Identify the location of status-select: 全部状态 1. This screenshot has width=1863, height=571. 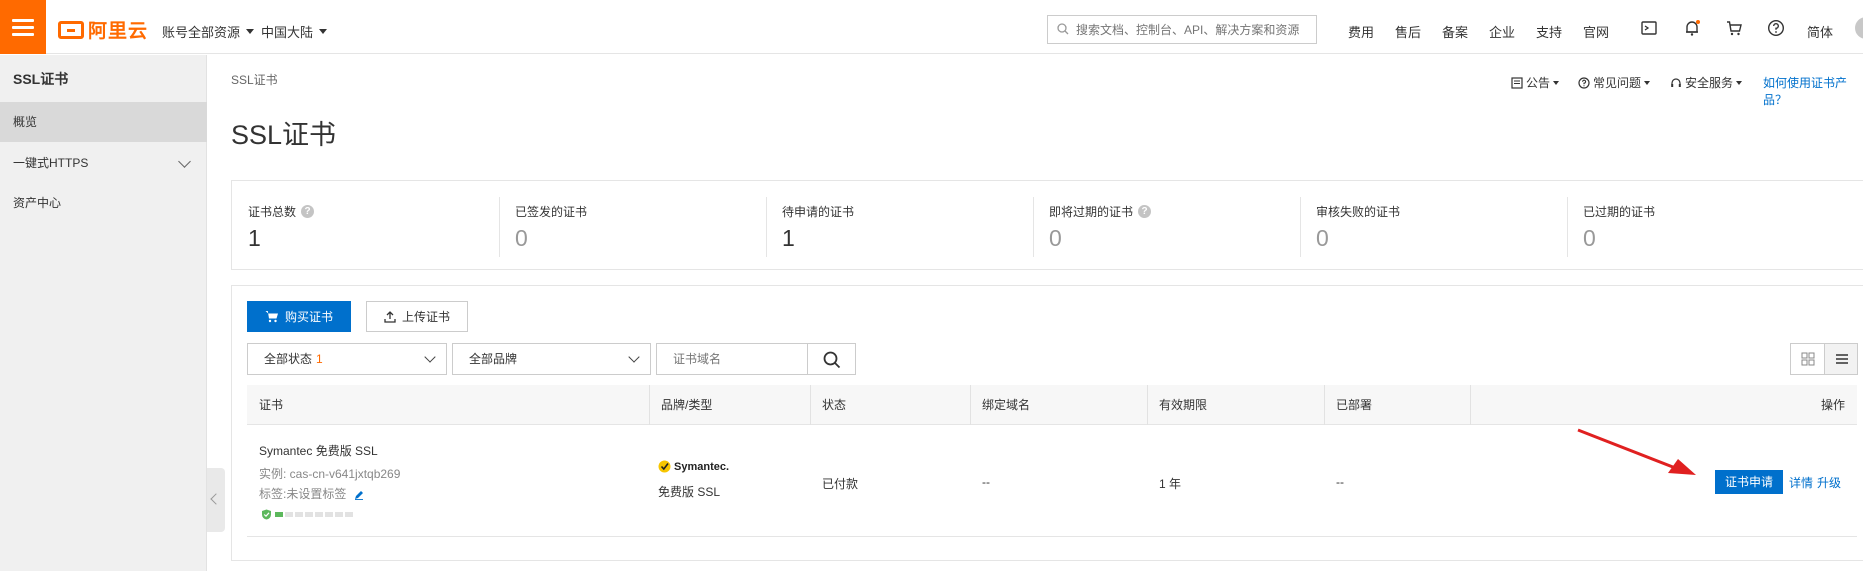
(347, 359).